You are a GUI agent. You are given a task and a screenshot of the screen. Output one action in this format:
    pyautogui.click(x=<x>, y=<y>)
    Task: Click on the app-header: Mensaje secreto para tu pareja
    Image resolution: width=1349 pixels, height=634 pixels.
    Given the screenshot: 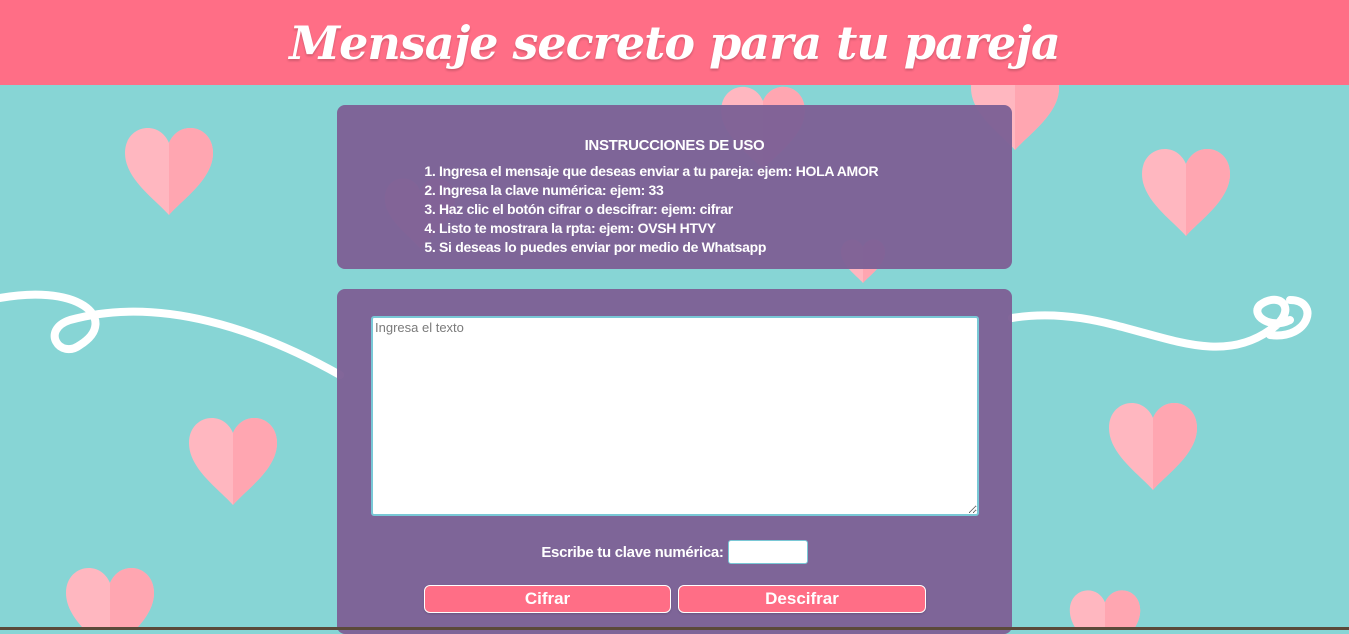 What is the action you would take?
    pyautogui.click(x=674, y=42)
    